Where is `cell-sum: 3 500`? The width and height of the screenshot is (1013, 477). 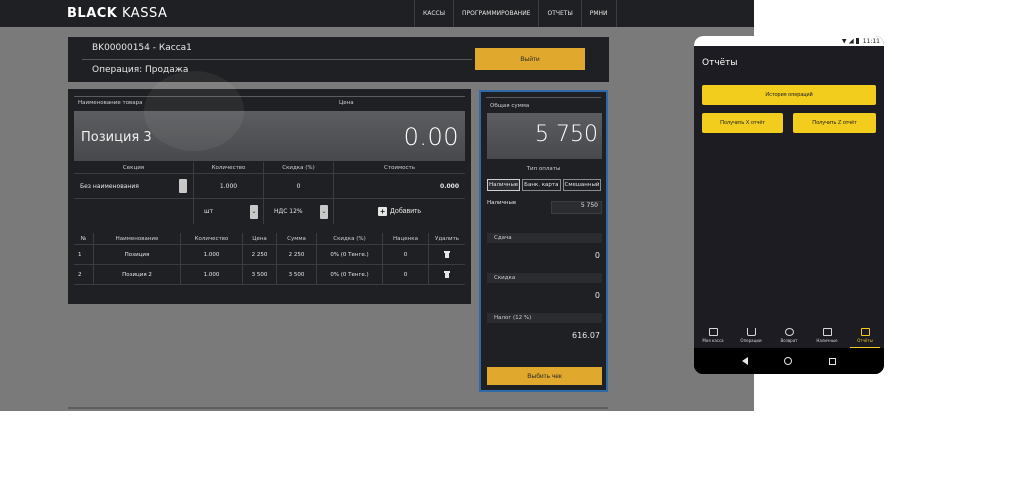 cell-sum: 3 500 is located at coordinates (297, 274).